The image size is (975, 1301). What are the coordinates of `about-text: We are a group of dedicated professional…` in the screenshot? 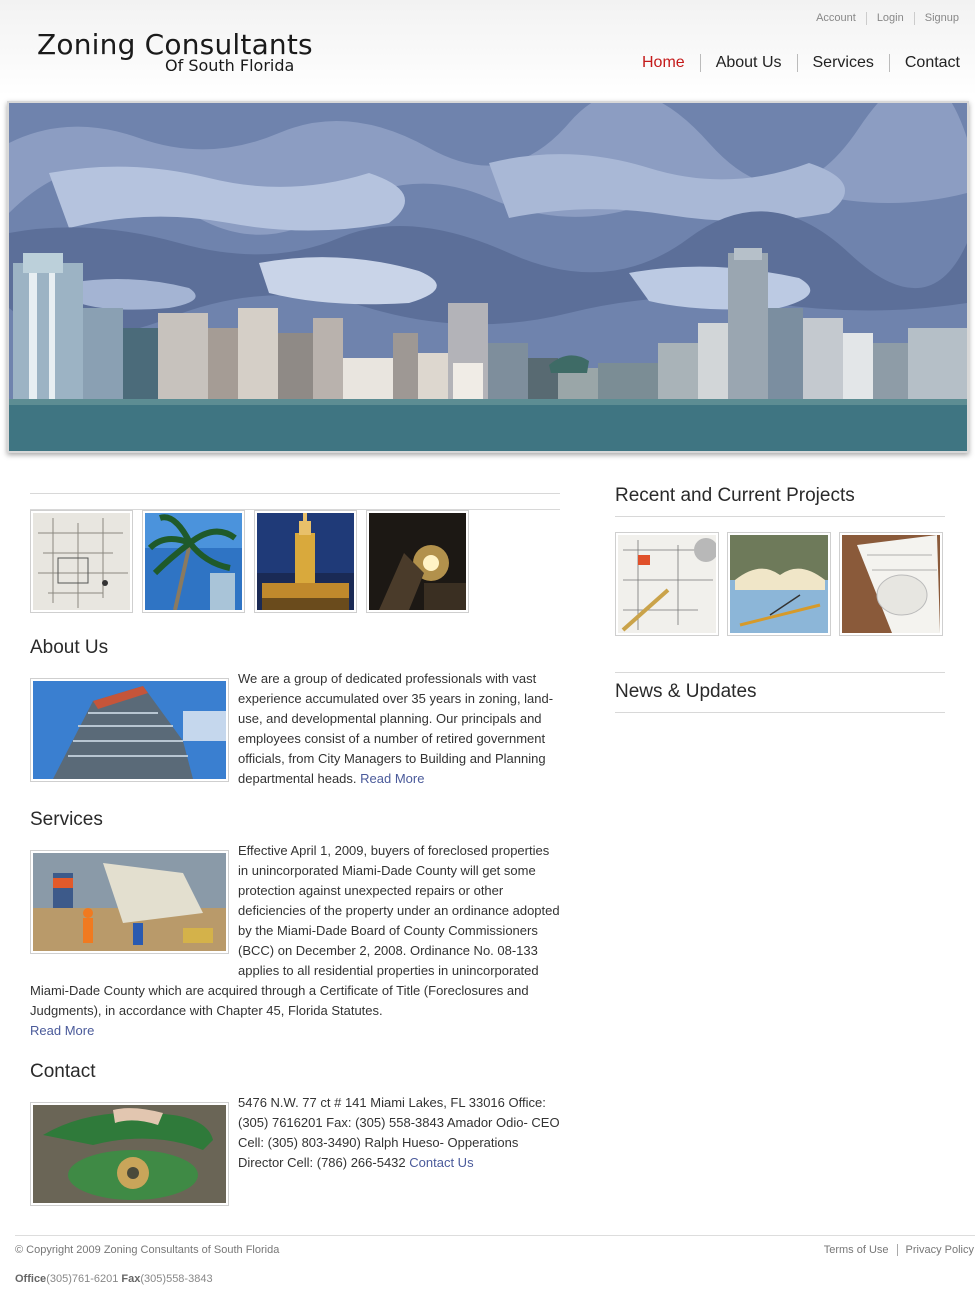 It's located at (396, 728).